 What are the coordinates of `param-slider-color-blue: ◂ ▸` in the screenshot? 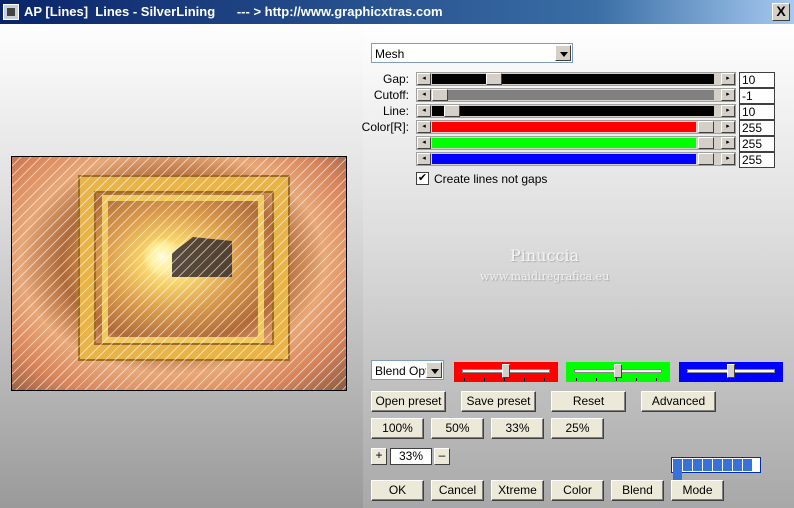 It's located at (576, 159).